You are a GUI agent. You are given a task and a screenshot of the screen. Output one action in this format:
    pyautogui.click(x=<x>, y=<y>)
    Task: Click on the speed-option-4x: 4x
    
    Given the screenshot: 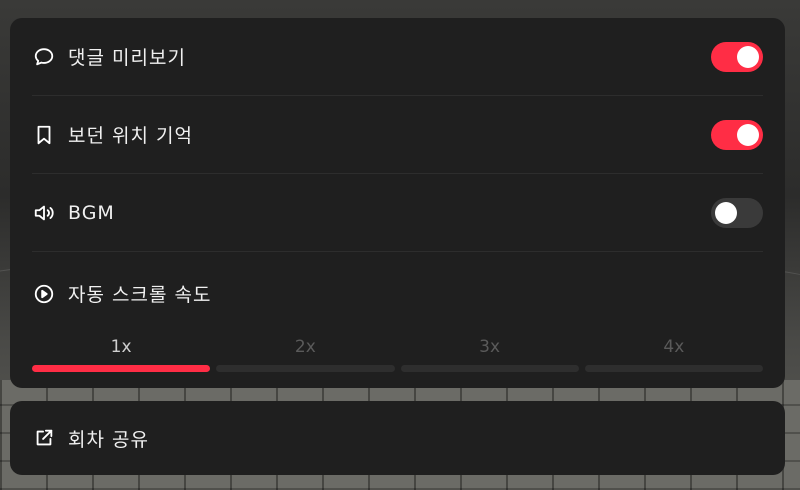 What is the action you would take?
    pyautogui.click(x=673, y=354)
    